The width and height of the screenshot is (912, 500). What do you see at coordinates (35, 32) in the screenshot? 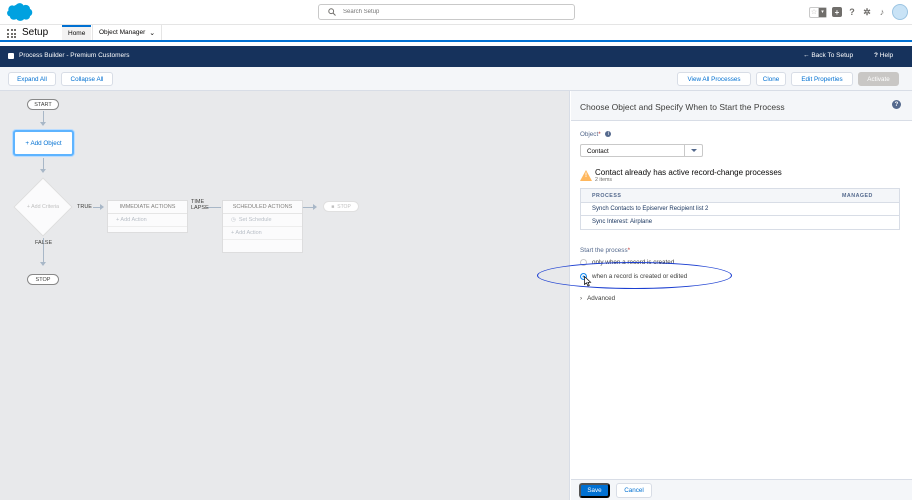
I see `app-name: Setup` at bounding box center [35, 32].